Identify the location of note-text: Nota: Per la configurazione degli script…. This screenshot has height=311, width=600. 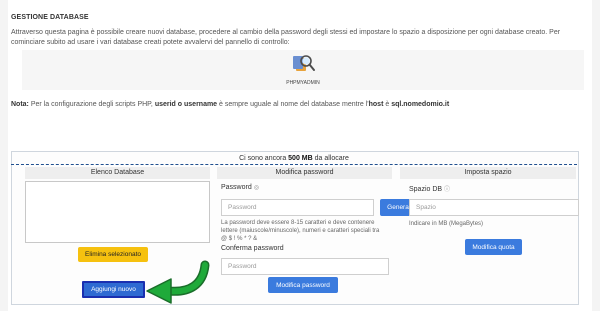
(230, 104).